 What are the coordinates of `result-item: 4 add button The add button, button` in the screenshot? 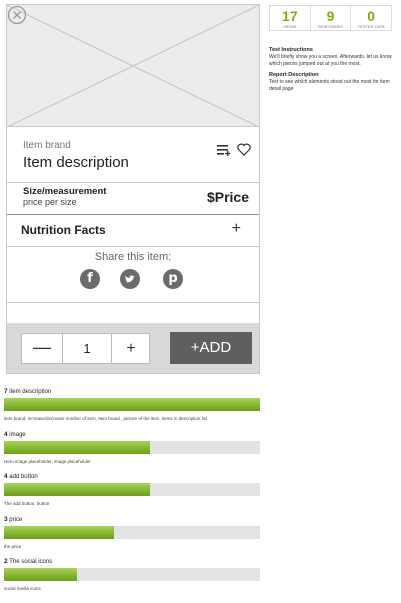 It's located at (133, 494).